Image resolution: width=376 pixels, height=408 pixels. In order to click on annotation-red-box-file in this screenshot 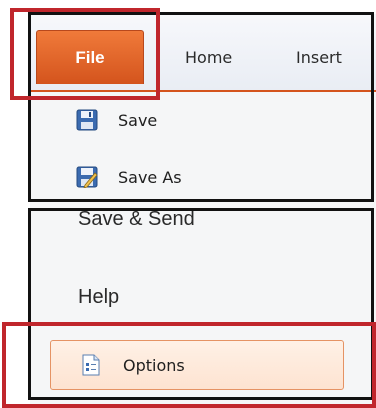, I will do `click(85, 54)`.